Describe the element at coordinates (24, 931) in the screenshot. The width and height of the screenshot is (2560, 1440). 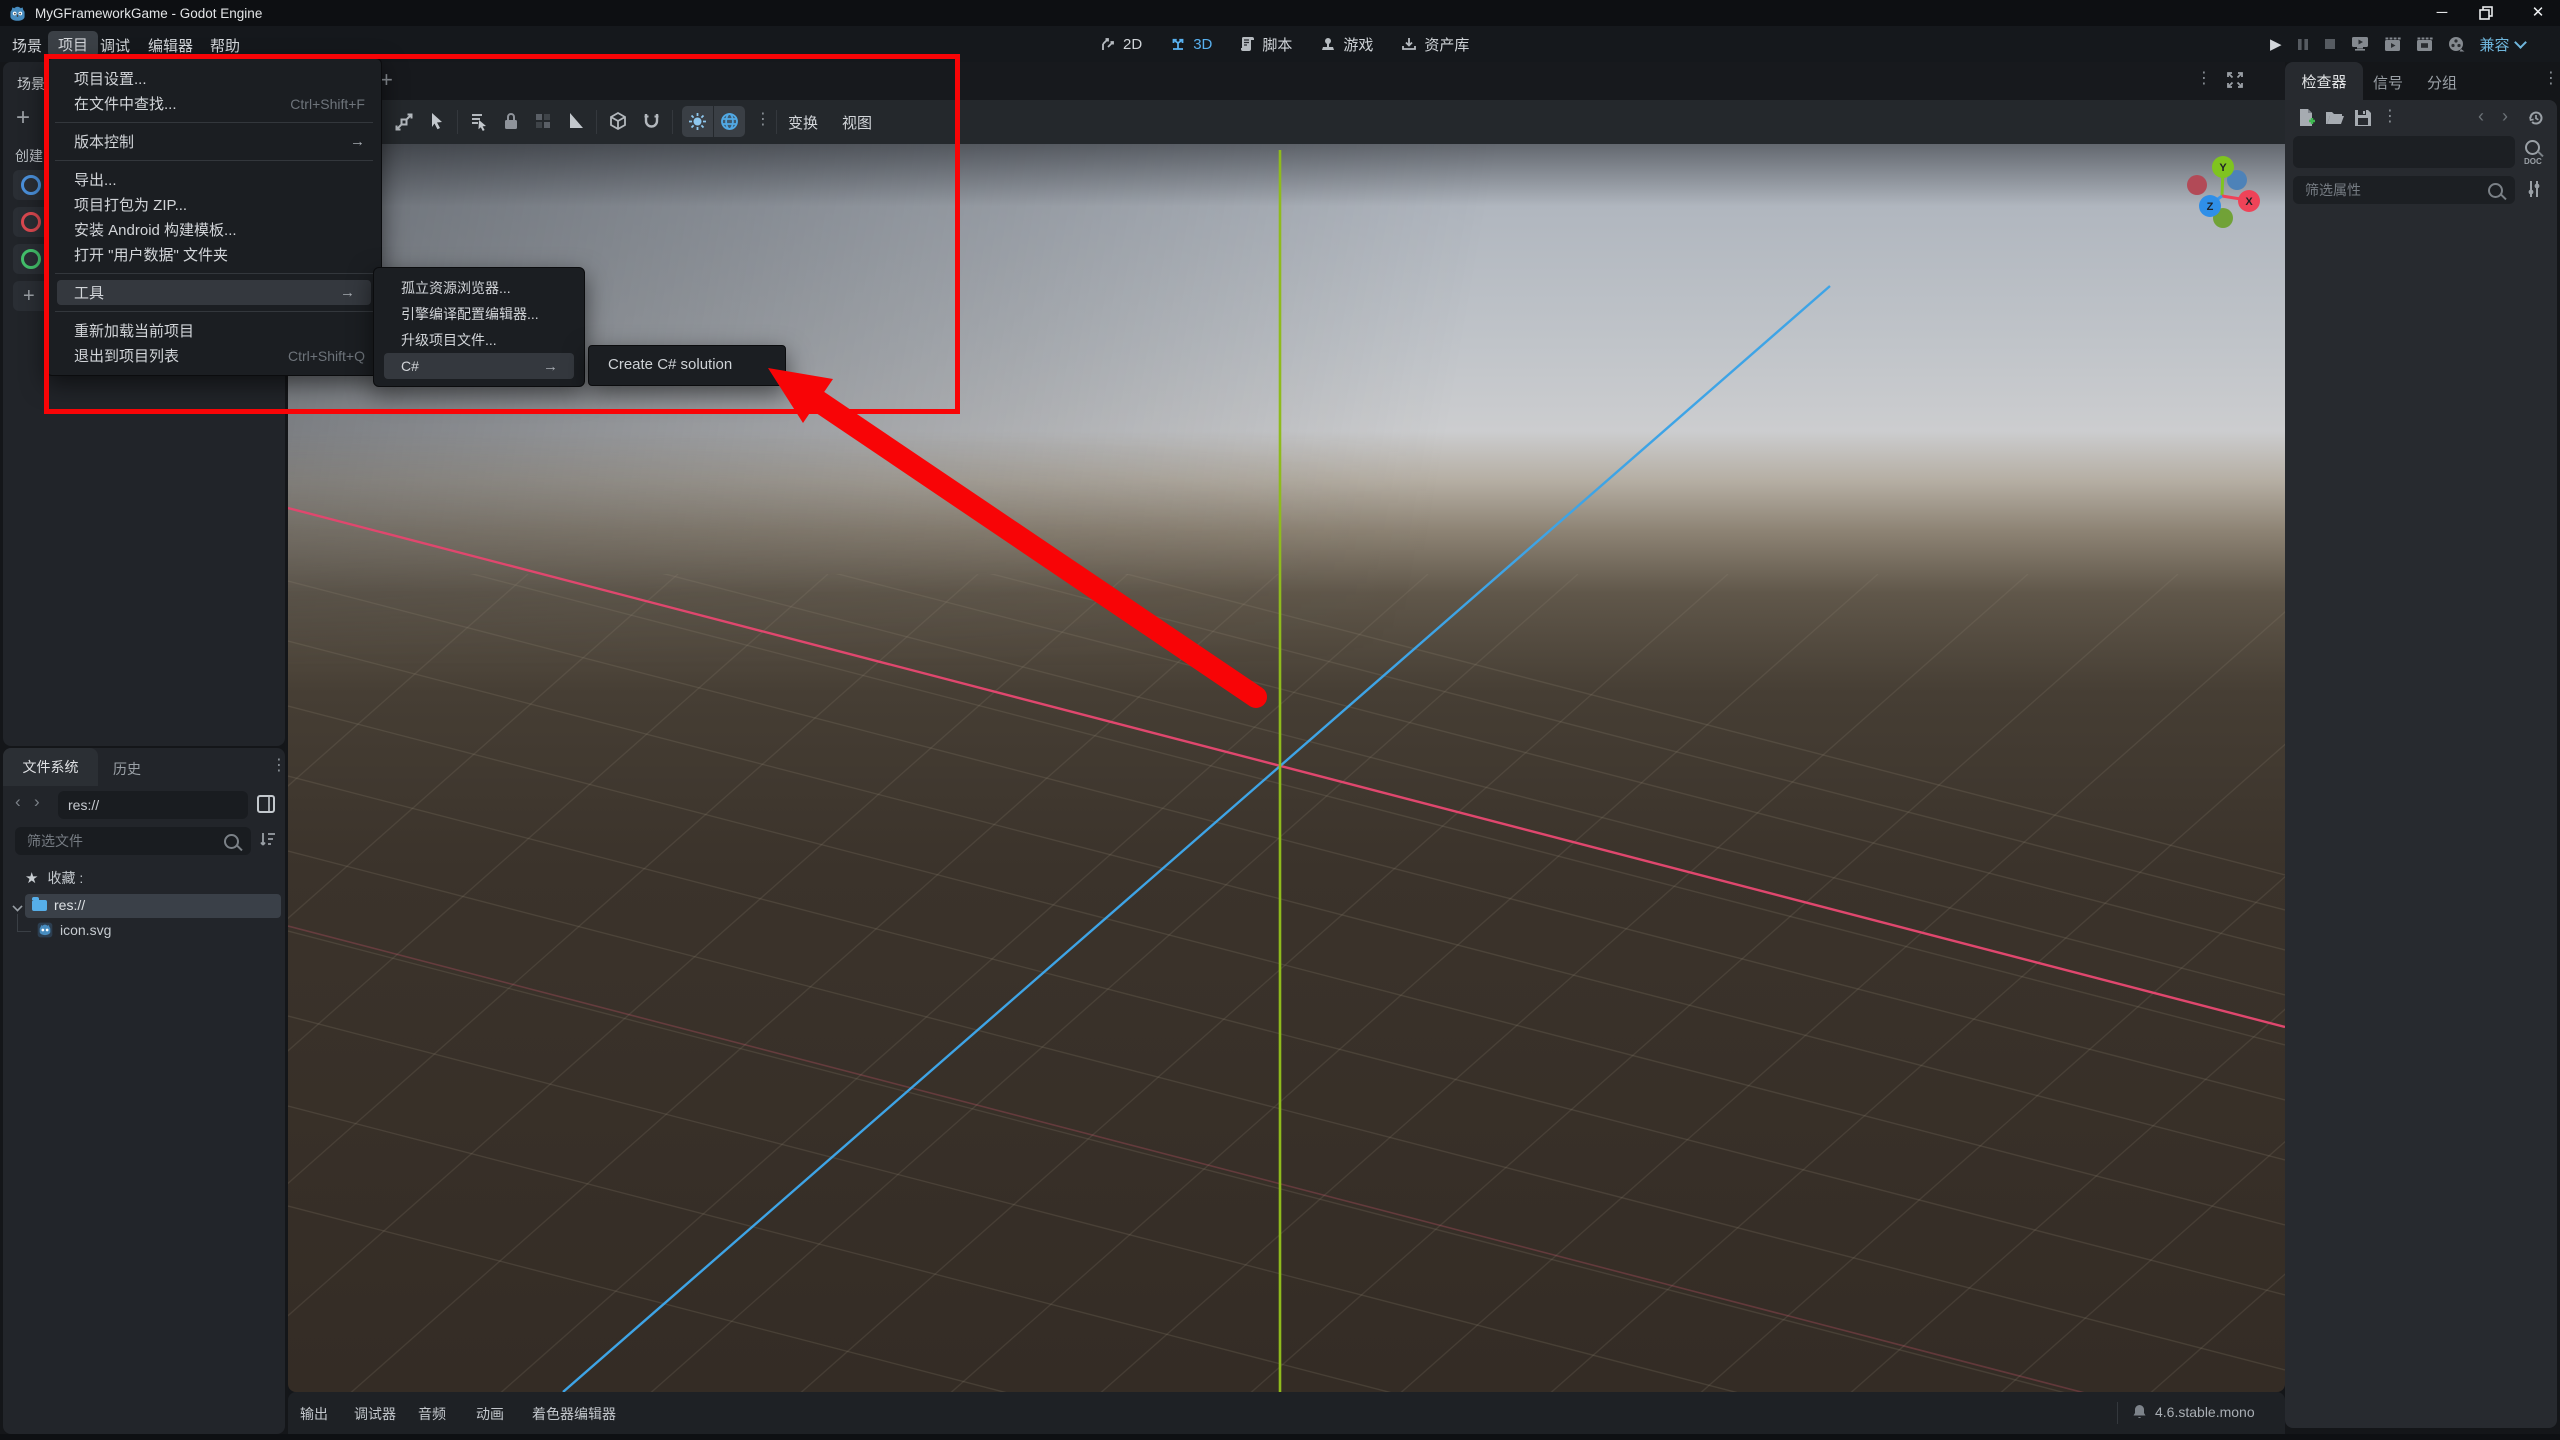
I see `tree-line-h` at that location.